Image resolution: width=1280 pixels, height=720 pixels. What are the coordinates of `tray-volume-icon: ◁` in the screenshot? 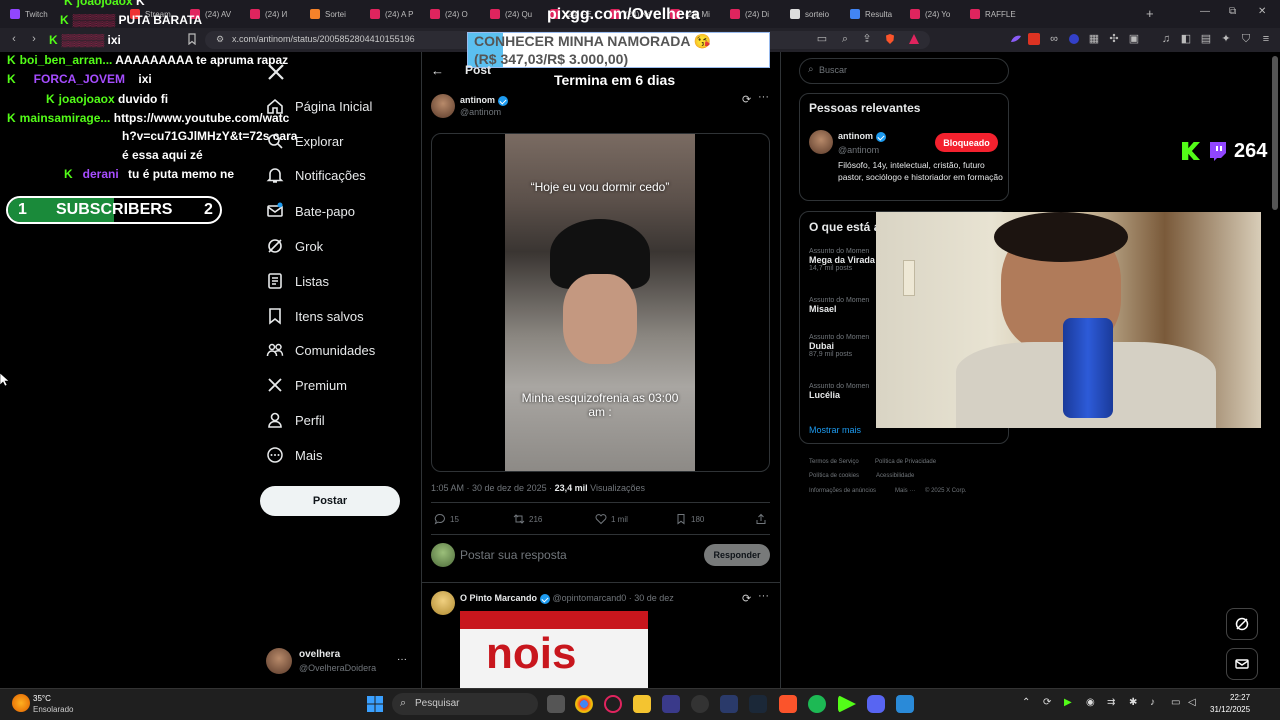 It's located at (1192, 702).